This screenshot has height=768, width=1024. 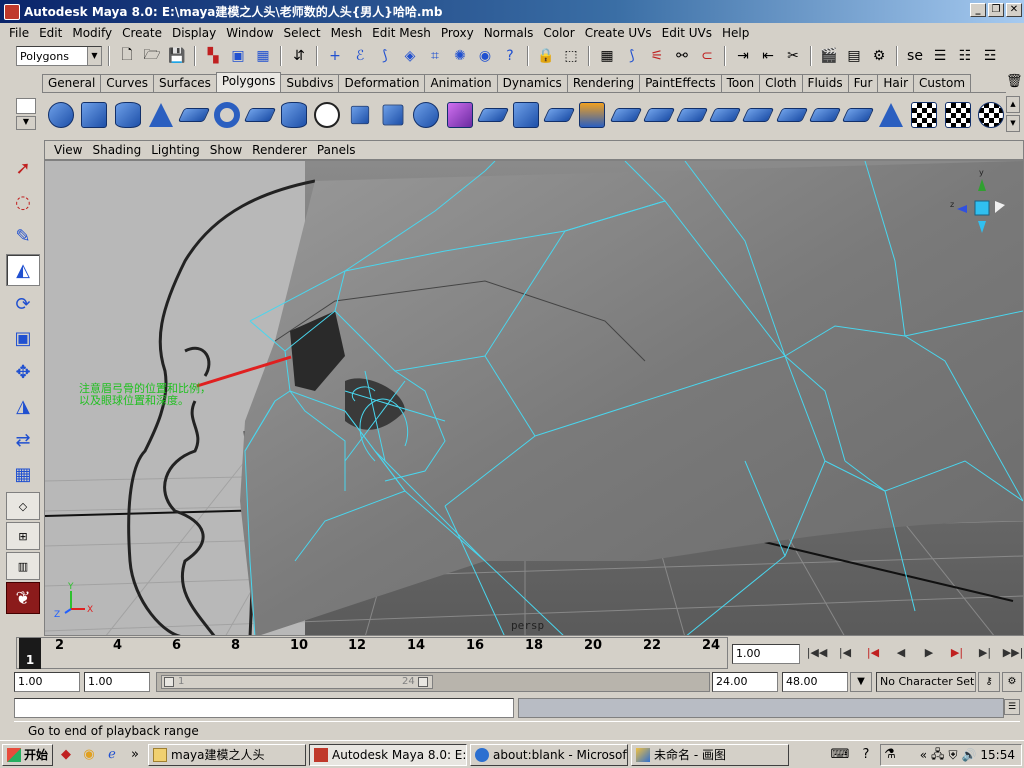 What do you see at coordinates (923, 755) in the screenshot?
I see `chevron-left-icon: «` at bounding box center [923, 755].